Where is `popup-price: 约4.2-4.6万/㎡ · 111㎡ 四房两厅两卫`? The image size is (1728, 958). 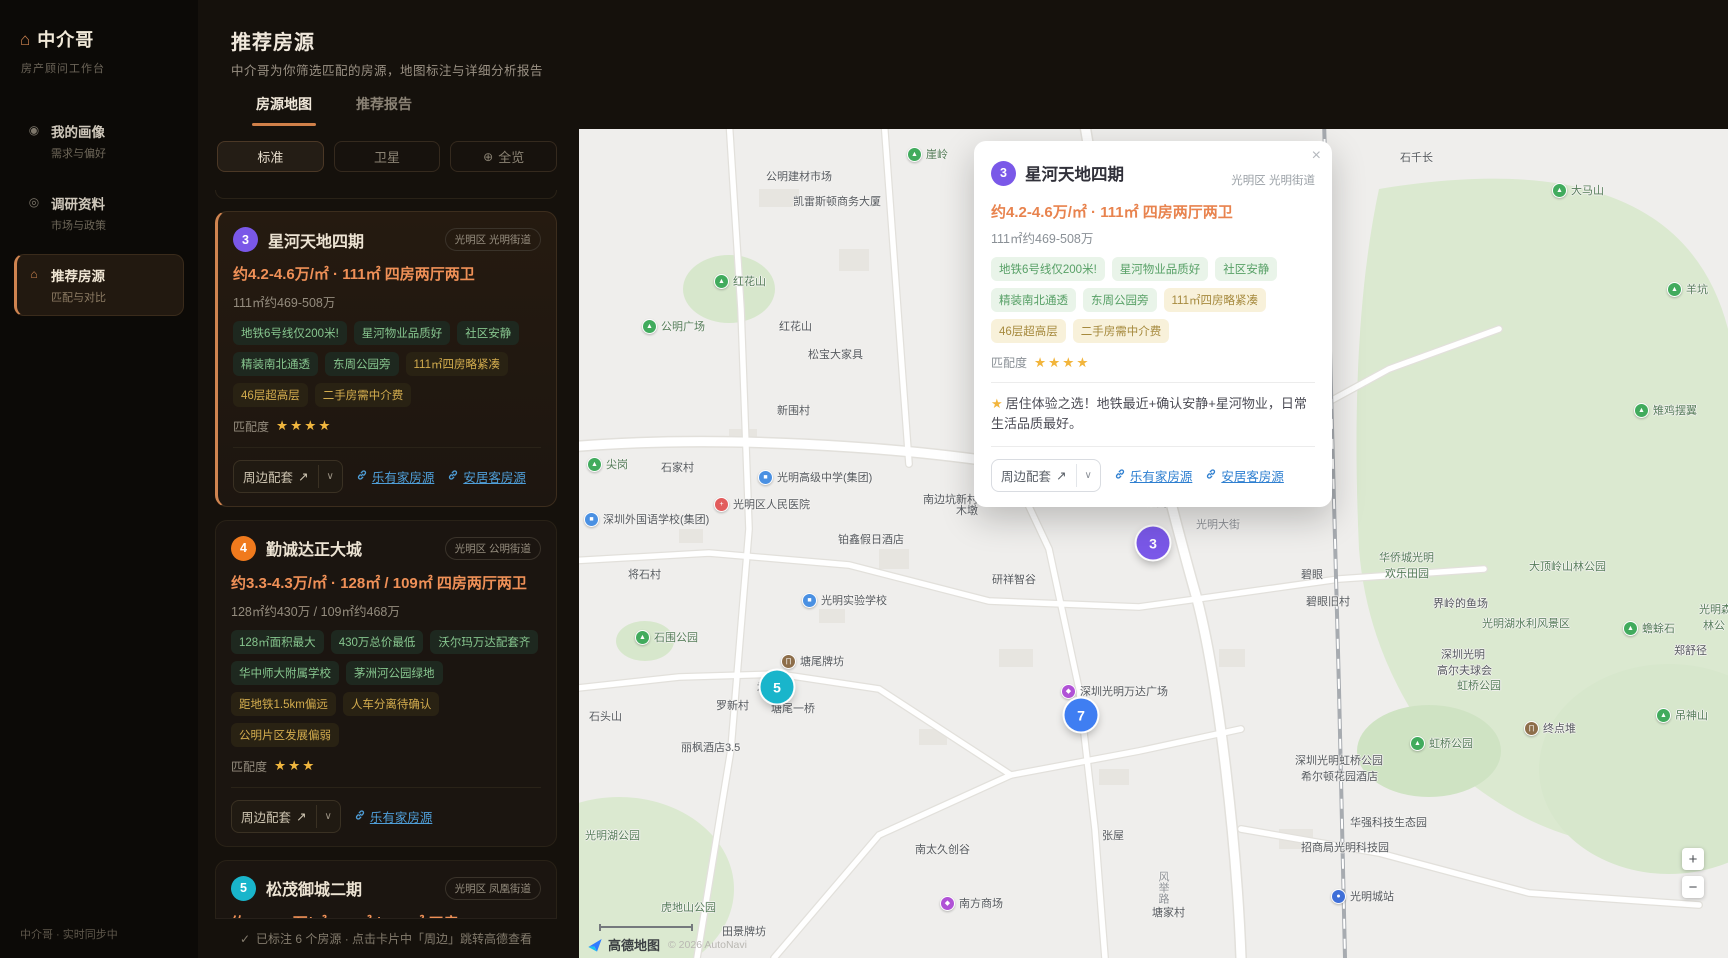 popup-price: 约4.2-4.6万/㎡ · 111㎡ 四房两厅两卫 is located at coordinates (1112, 212).